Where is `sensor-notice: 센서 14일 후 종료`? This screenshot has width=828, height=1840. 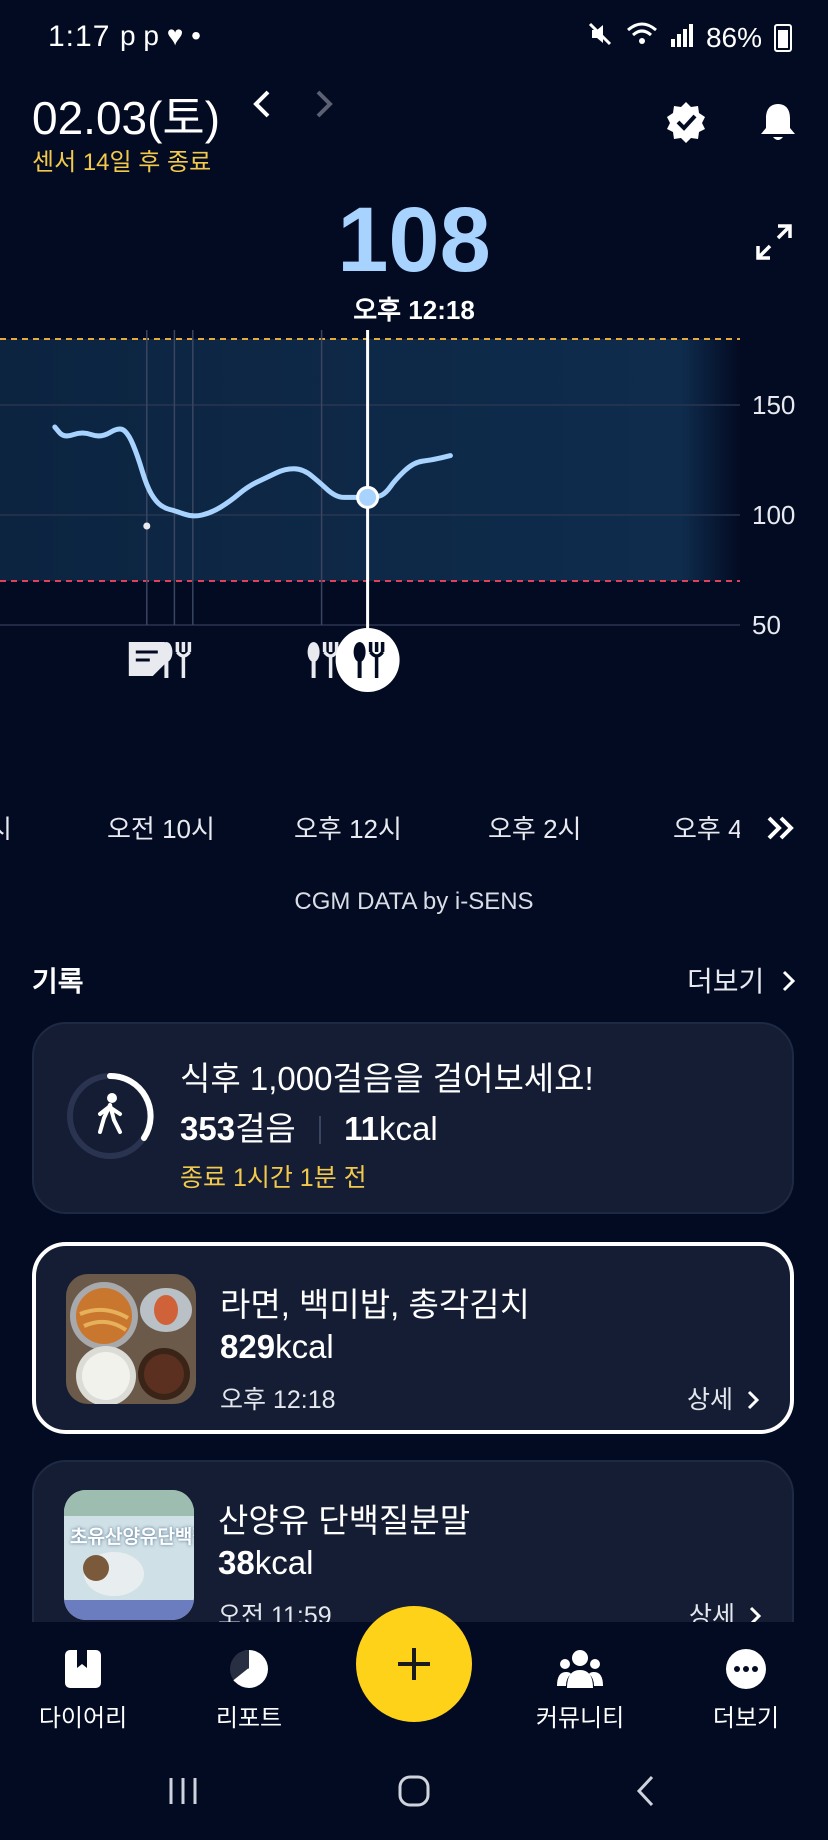
sensor-notice: 센서 14일 후 종료 is located at coordinates (122, 162).